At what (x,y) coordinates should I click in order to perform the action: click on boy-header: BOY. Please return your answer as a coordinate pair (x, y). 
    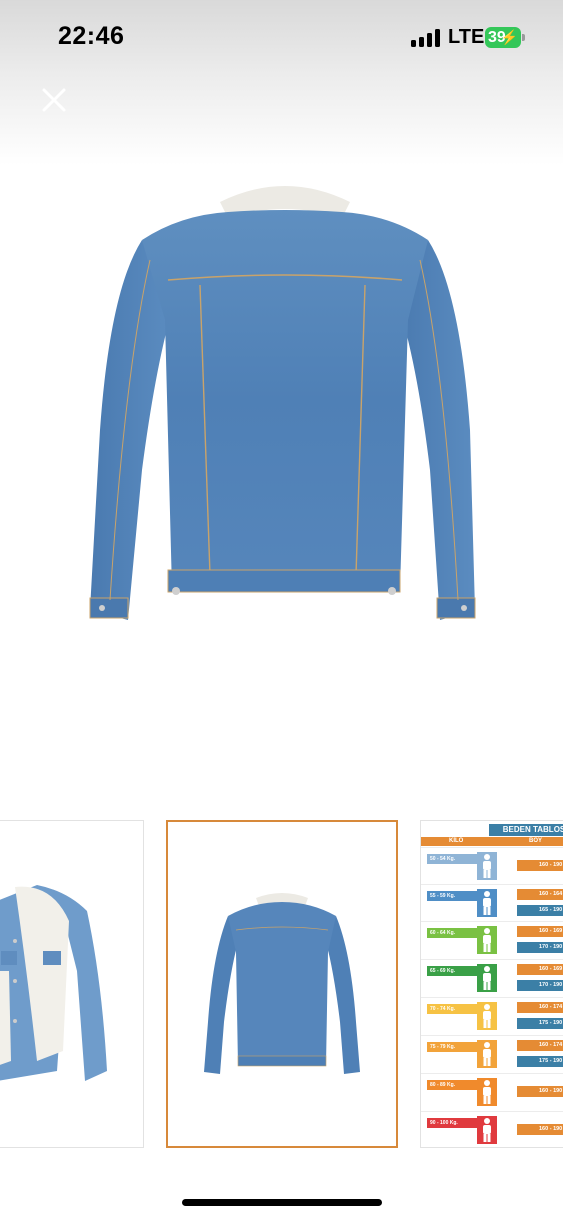
    Looking at the image, I should click on (536, 841).